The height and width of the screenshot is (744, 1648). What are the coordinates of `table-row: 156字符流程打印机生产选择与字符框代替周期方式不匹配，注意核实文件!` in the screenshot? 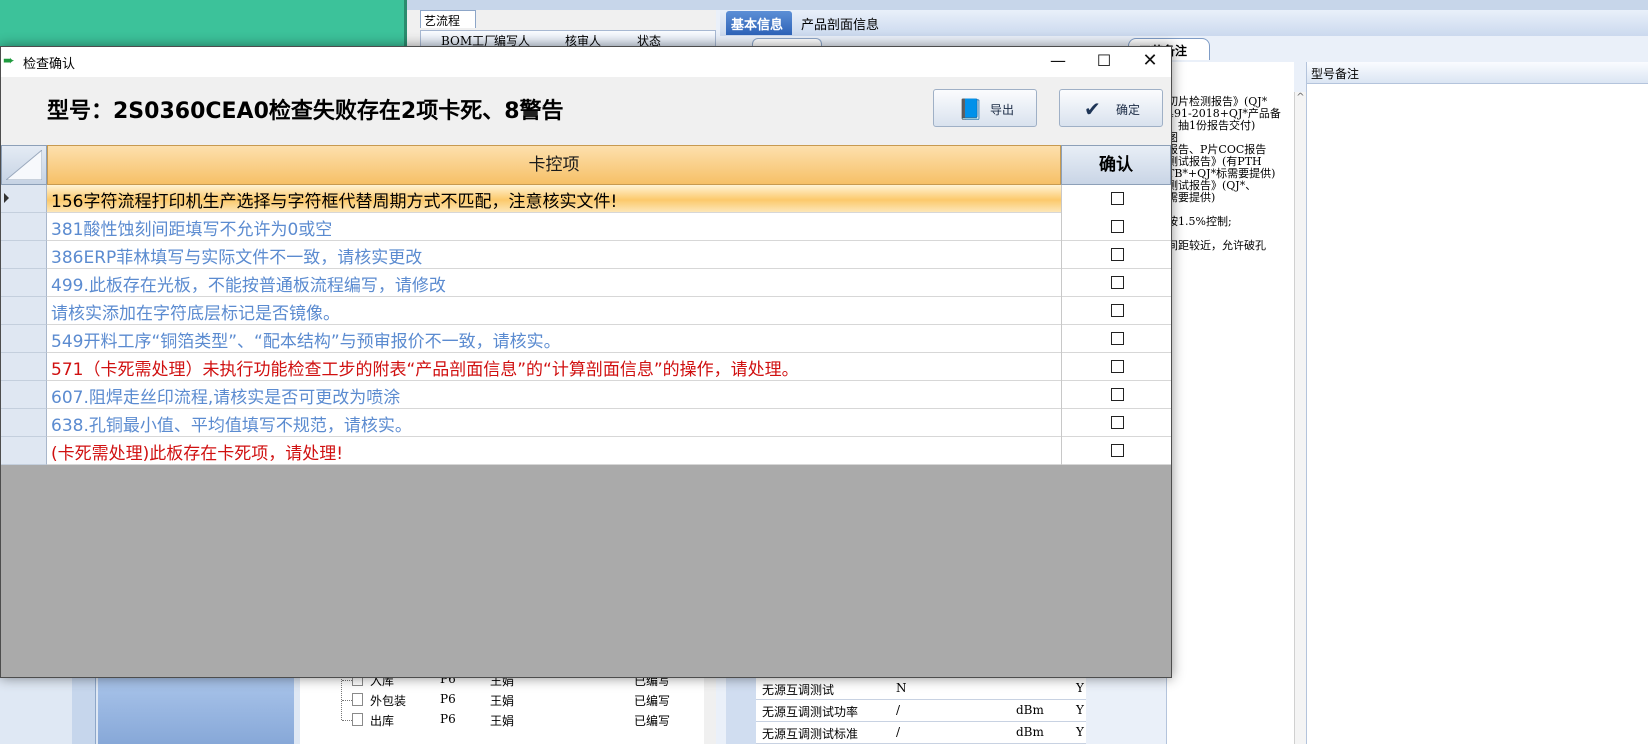 It's located at (586, 199).